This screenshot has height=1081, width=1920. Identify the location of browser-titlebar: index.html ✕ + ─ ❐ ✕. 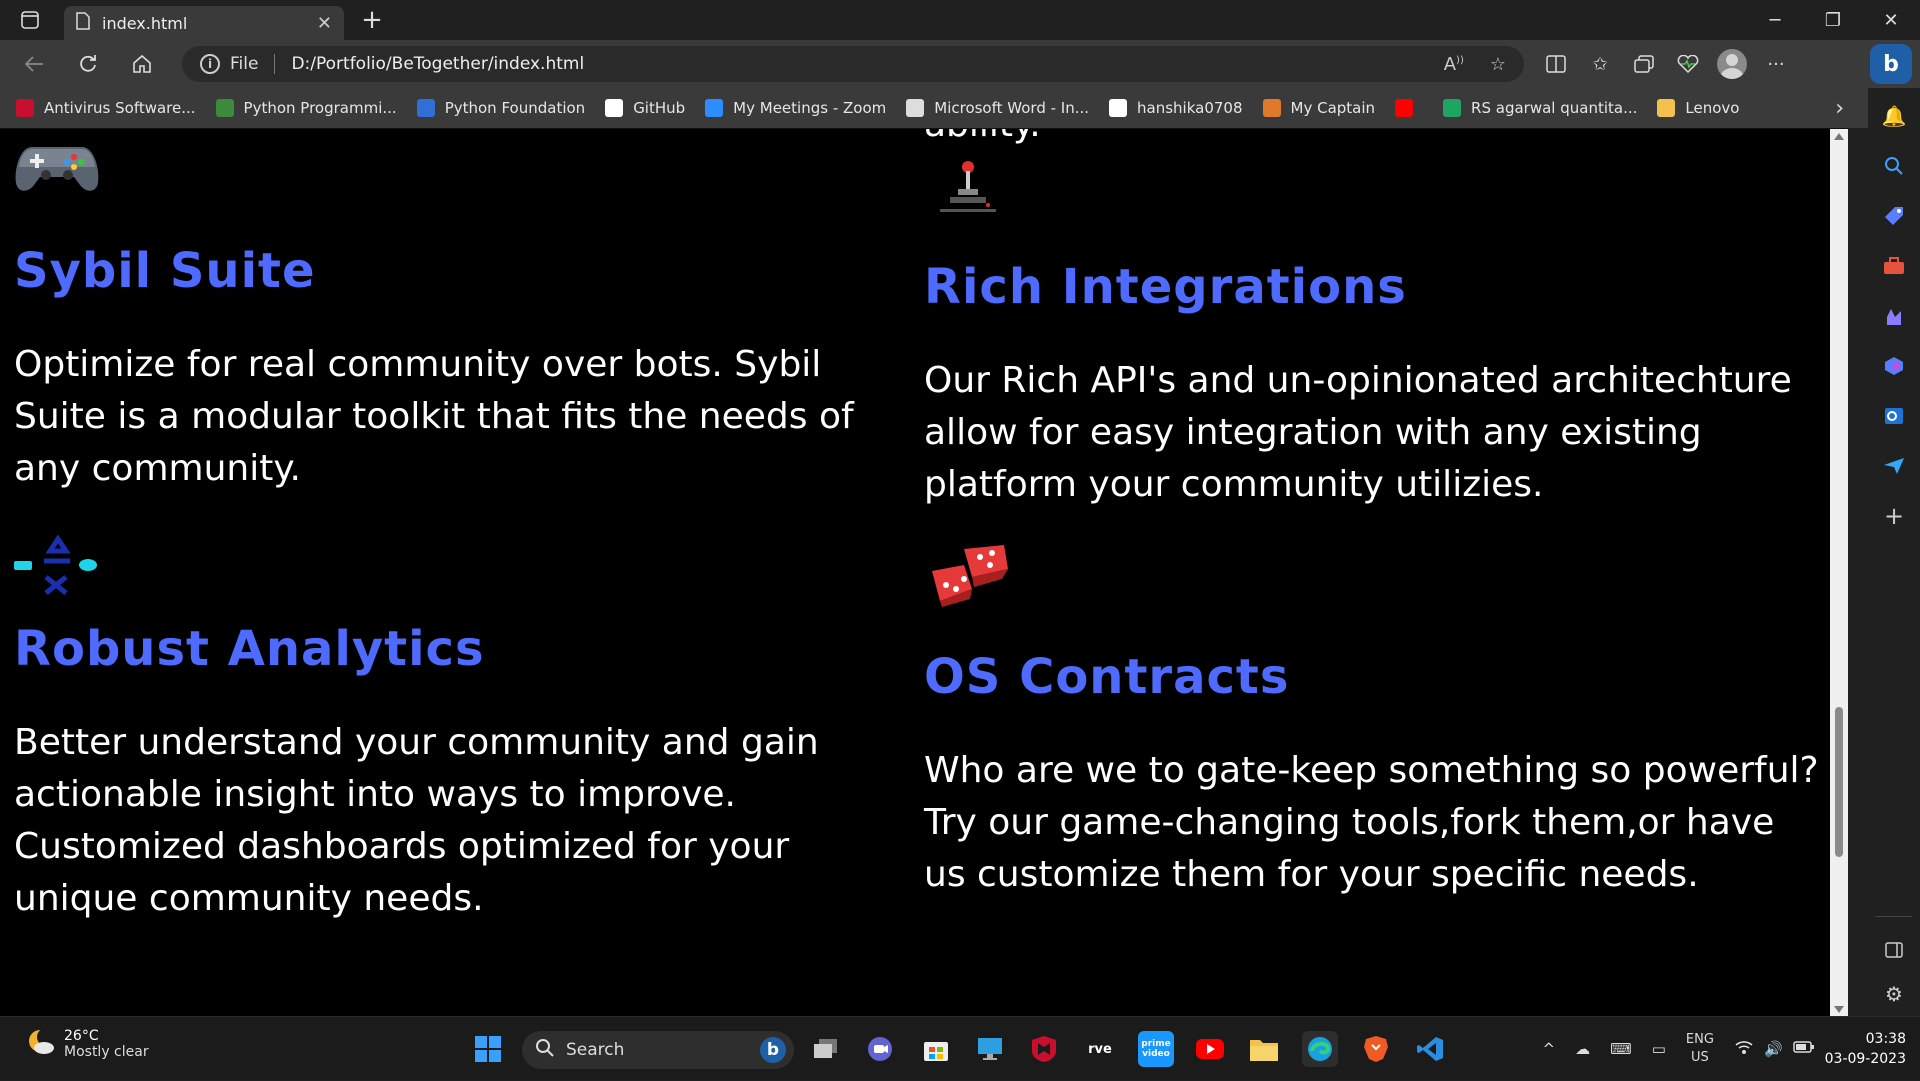
(960, 20).